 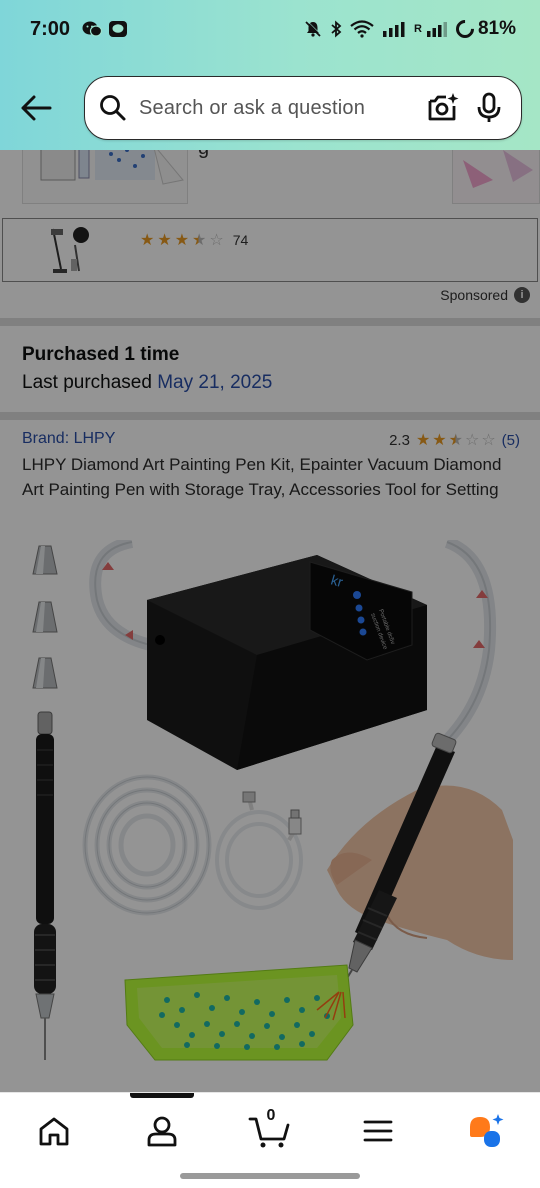 I want to click on cart-count-badge: 0, so click(x=271, y=1115).